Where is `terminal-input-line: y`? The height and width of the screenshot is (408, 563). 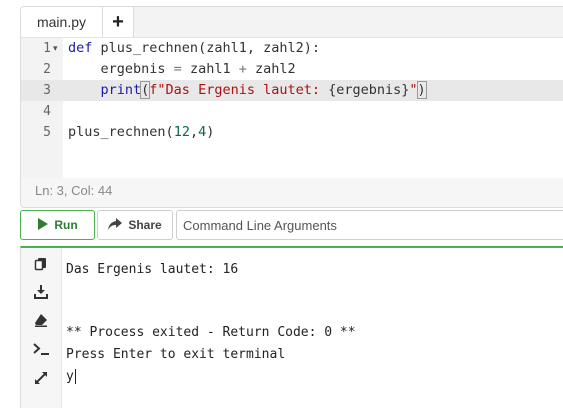
terminal-input-line: y is located at coordinates (71, 377).